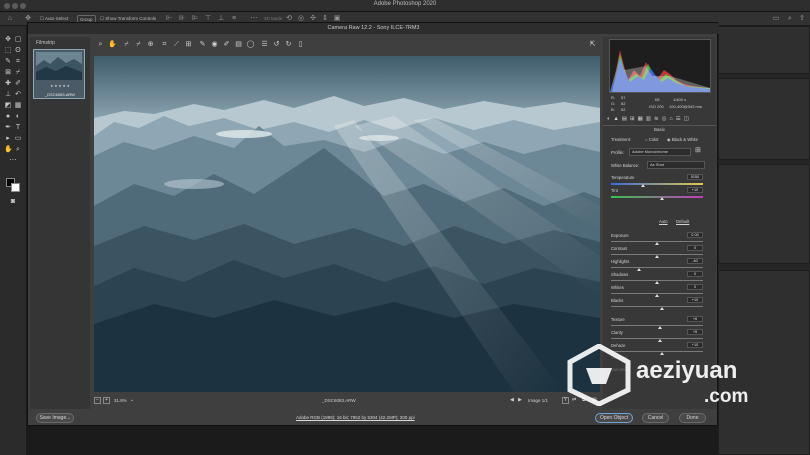 The height and width of the screenshot is (455, 810). I want to click on done-button: Done, so click(692, 418).